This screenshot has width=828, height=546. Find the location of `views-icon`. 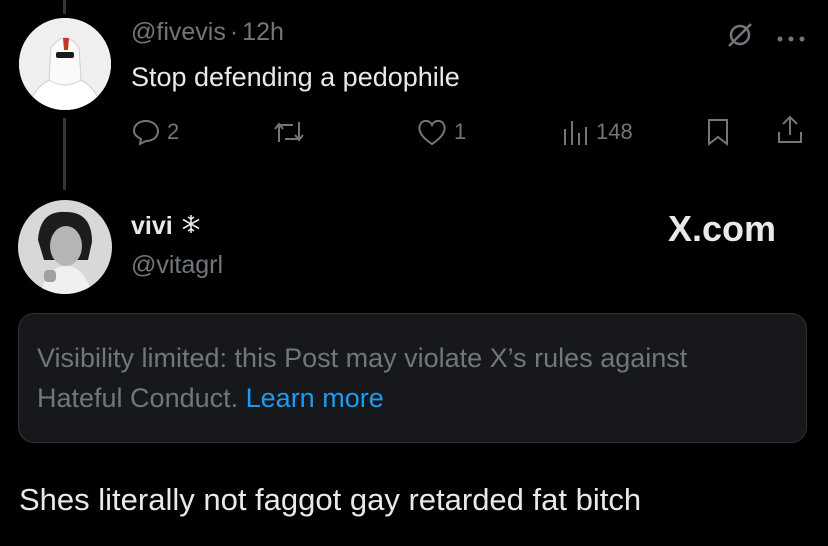

views-icon is located at coordinates (575, 133).